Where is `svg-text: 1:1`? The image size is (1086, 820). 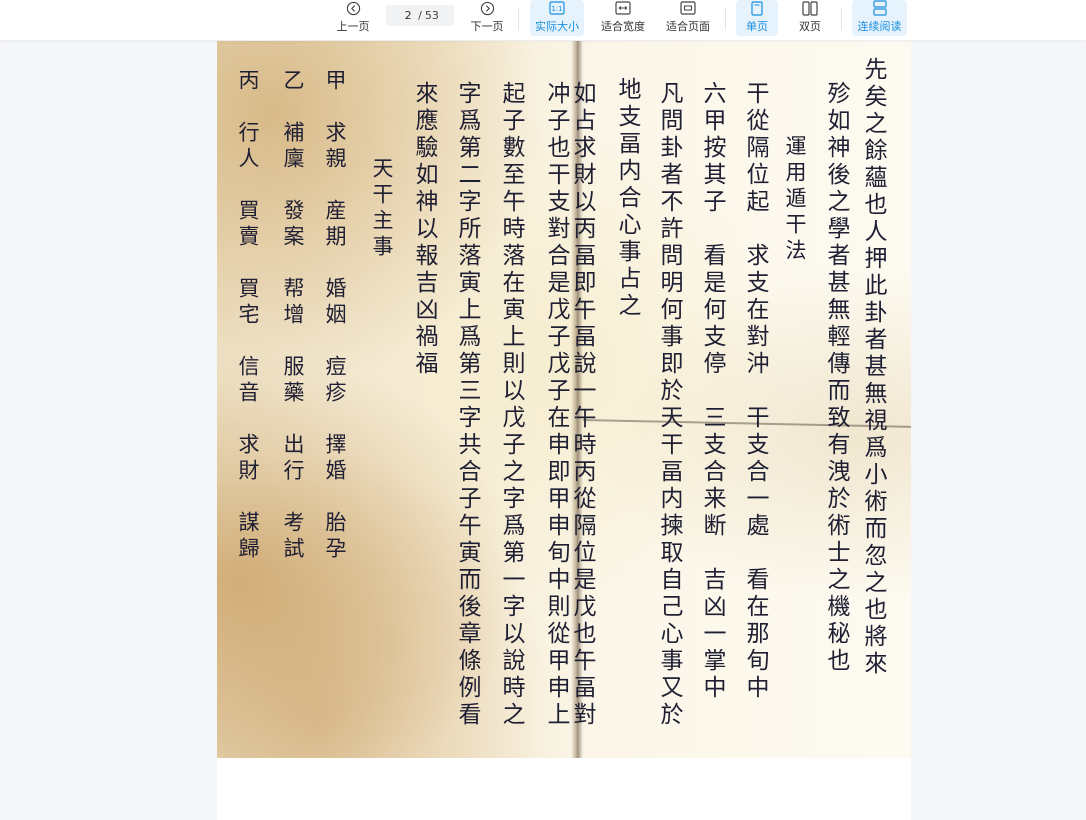
svg-text: 1:1 is located at coordinates (556, 9).